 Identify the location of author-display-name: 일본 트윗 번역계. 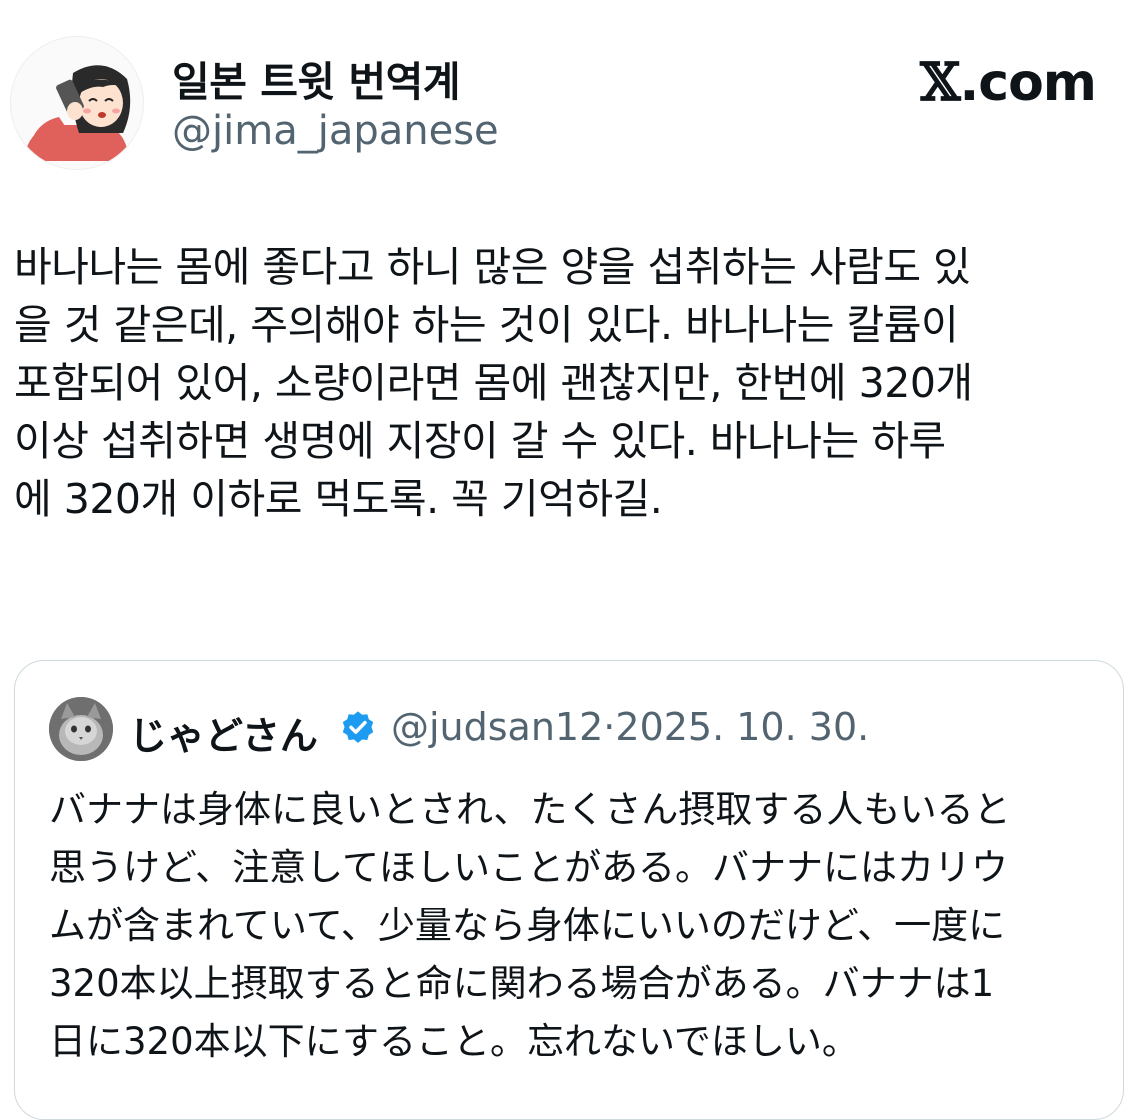
(316, 78).